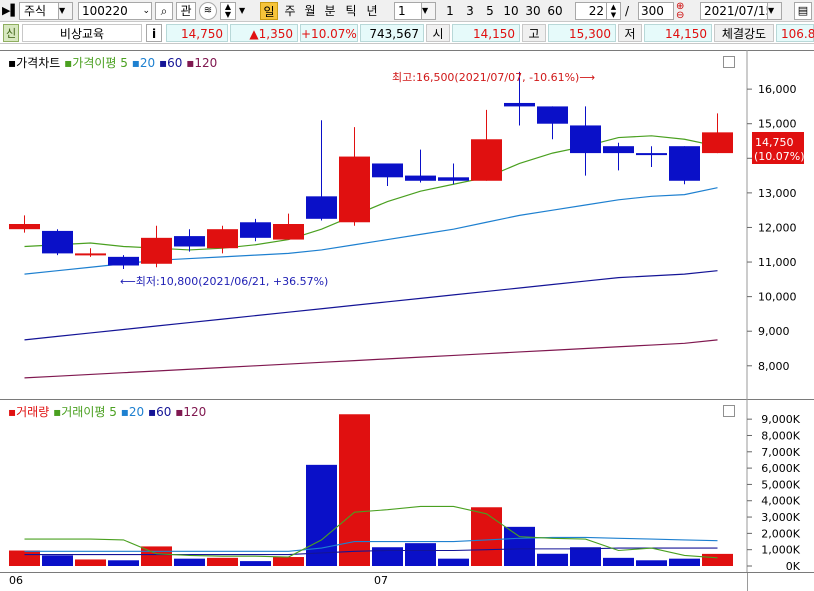 Image resolution: width=814 pixels, height=591 pixels. Describe the element at coordinates (534, 33) in the screenshot. I see `high-label: 고` at that location.